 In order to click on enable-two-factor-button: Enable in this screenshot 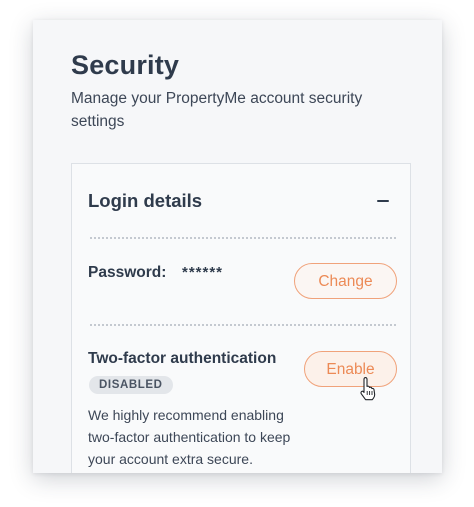, I will do `click(350, 369)`.